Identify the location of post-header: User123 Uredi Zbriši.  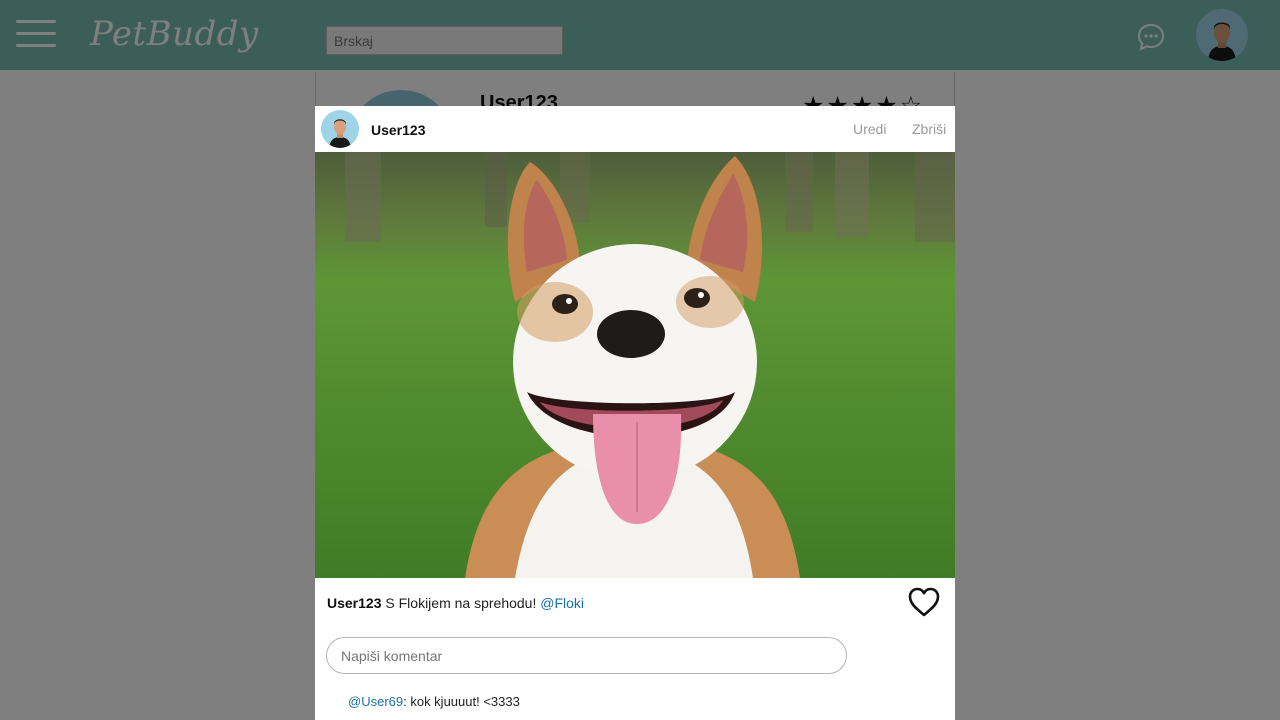
(635, 129).